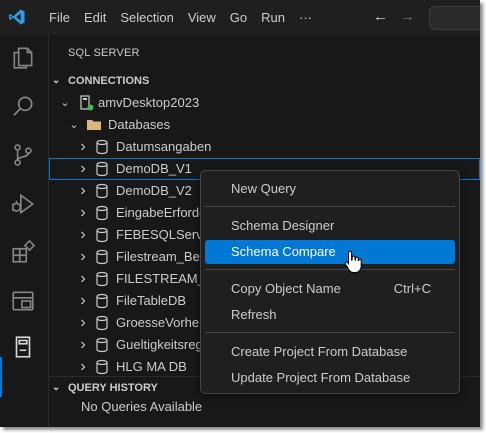 The height and width of the screenshot is (433, 486). Describe the element at coordinates (151, 366) in the screenshot. I see `database-label: HLG MA DB` at that location.